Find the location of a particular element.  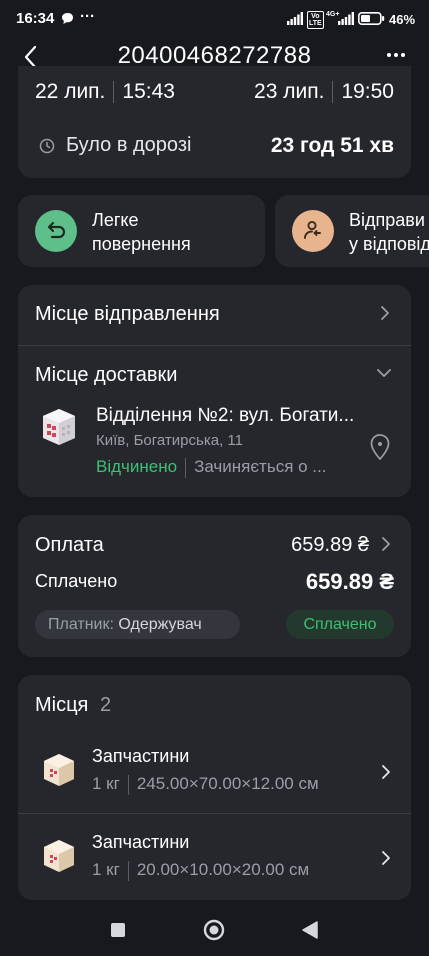

triangle-back-icon is located at coordinates (310, 930).